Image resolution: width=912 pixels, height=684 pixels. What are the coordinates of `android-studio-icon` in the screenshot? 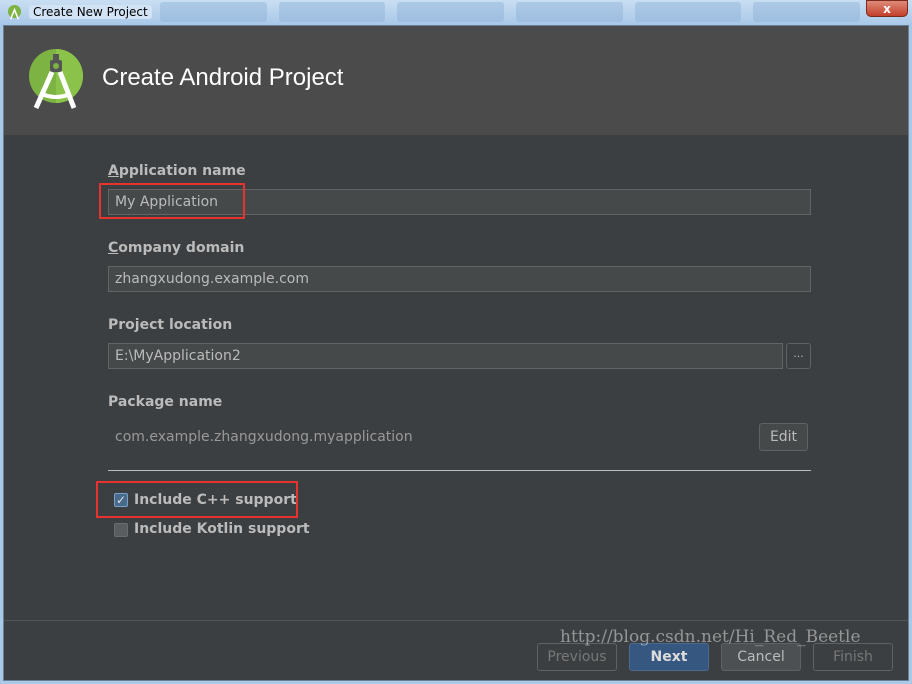 It's located at (14, 12).